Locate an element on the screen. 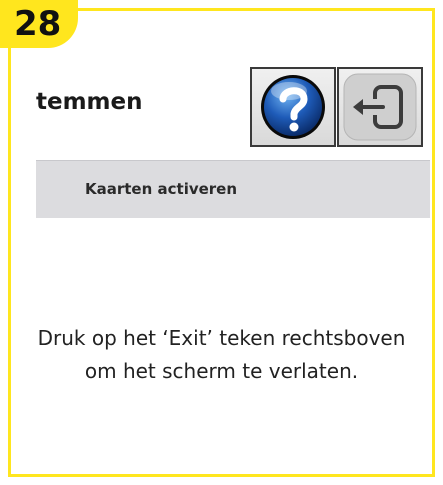 The height and width of the screenshot is (485, 443). tab-bar: Kaarten activeren is located at coordinates (233, 189).